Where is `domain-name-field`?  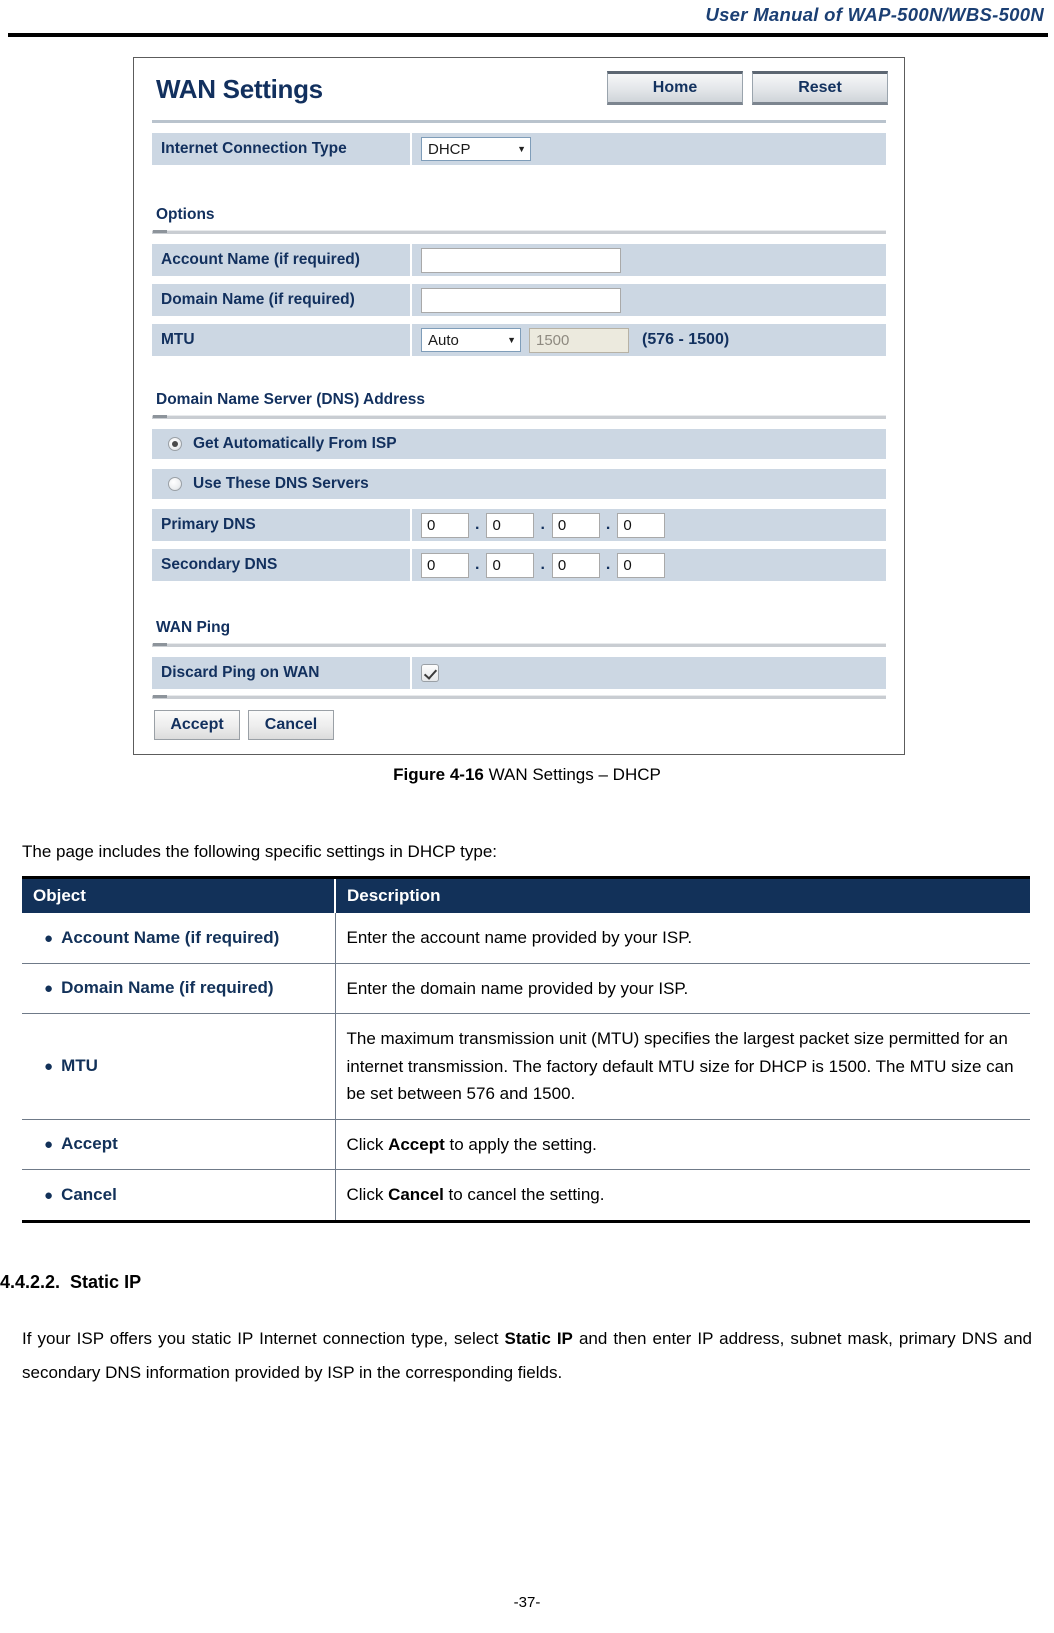
domain-name-field is located at coordinates (648, 300).